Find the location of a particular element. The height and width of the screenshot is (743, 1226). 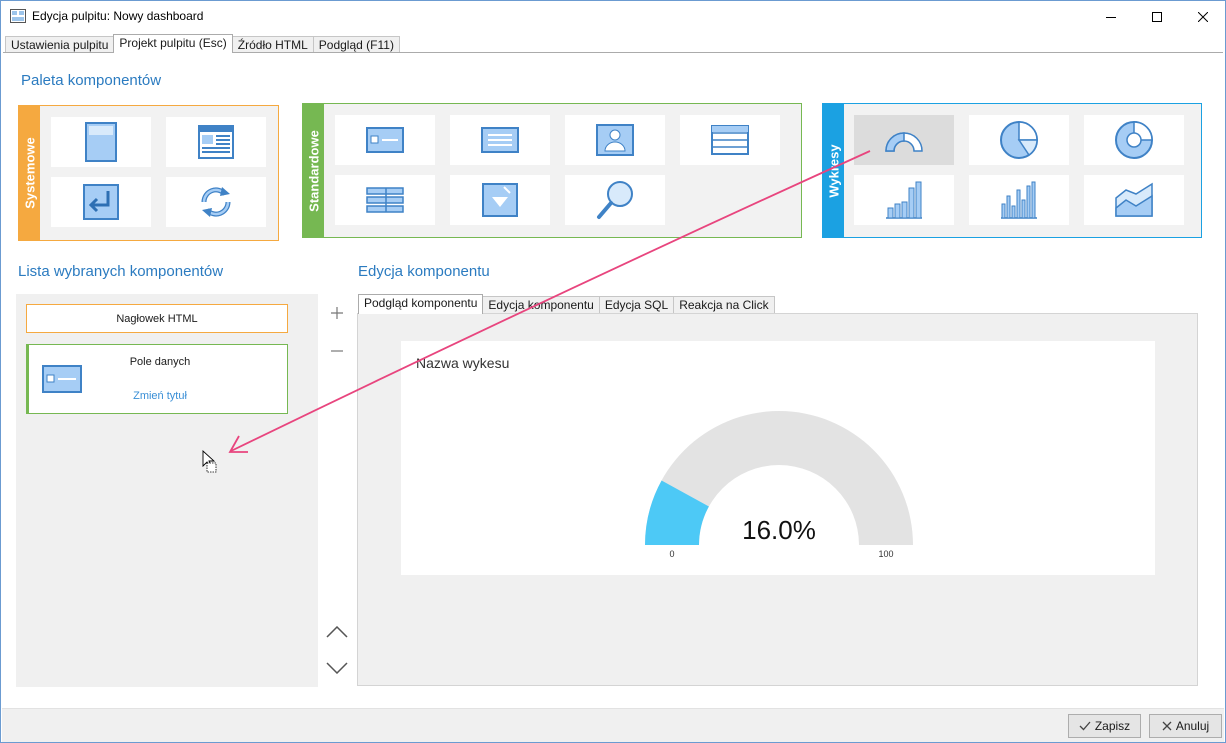

pie-chart-icon is located at coordinates (1019, 140).